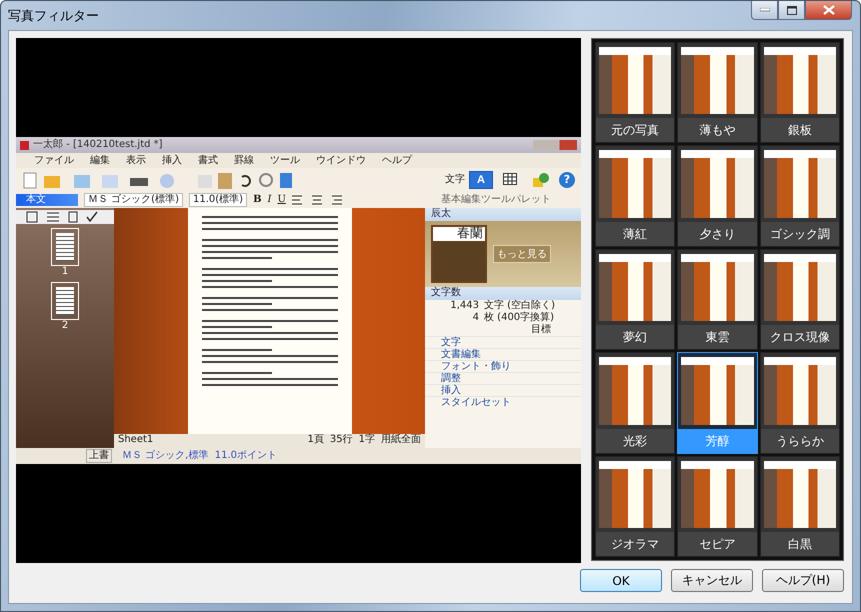  Describe the element at coordinates (555, 145) in the screenshot. I see `window-controls-icon` at that location.